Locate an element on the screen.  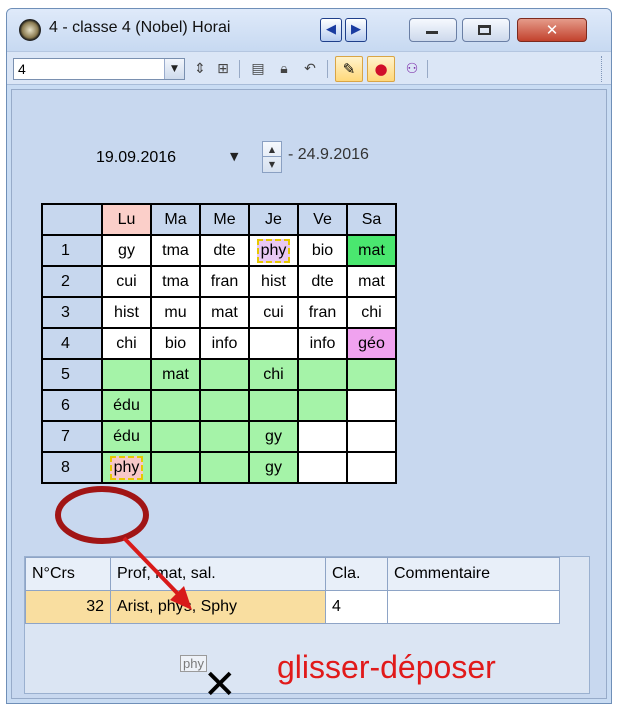
undo-icon: ↶ is located at coordinates (310, 69).